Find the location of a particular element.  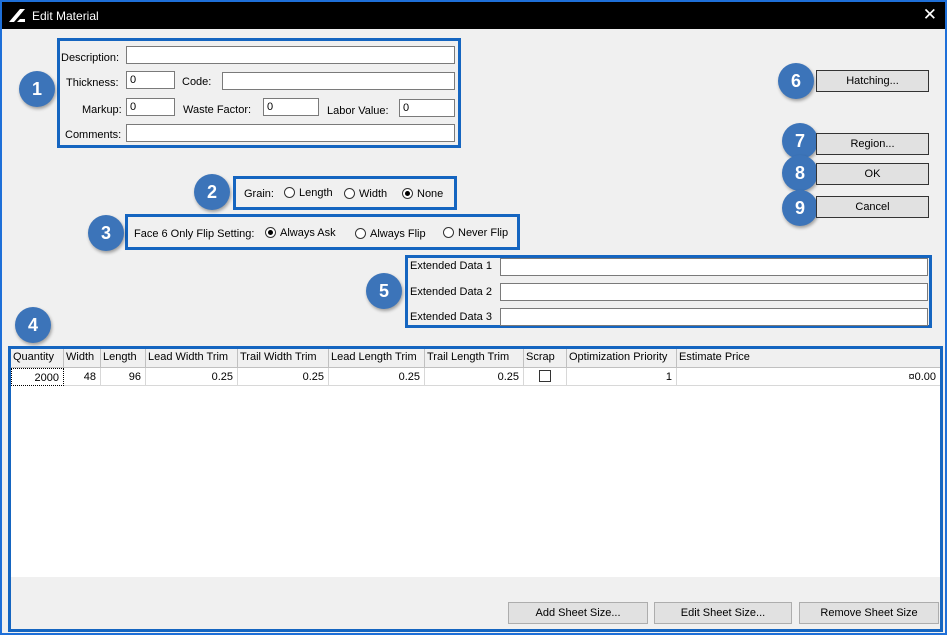

comments-input is located at coordinates (290, 133).